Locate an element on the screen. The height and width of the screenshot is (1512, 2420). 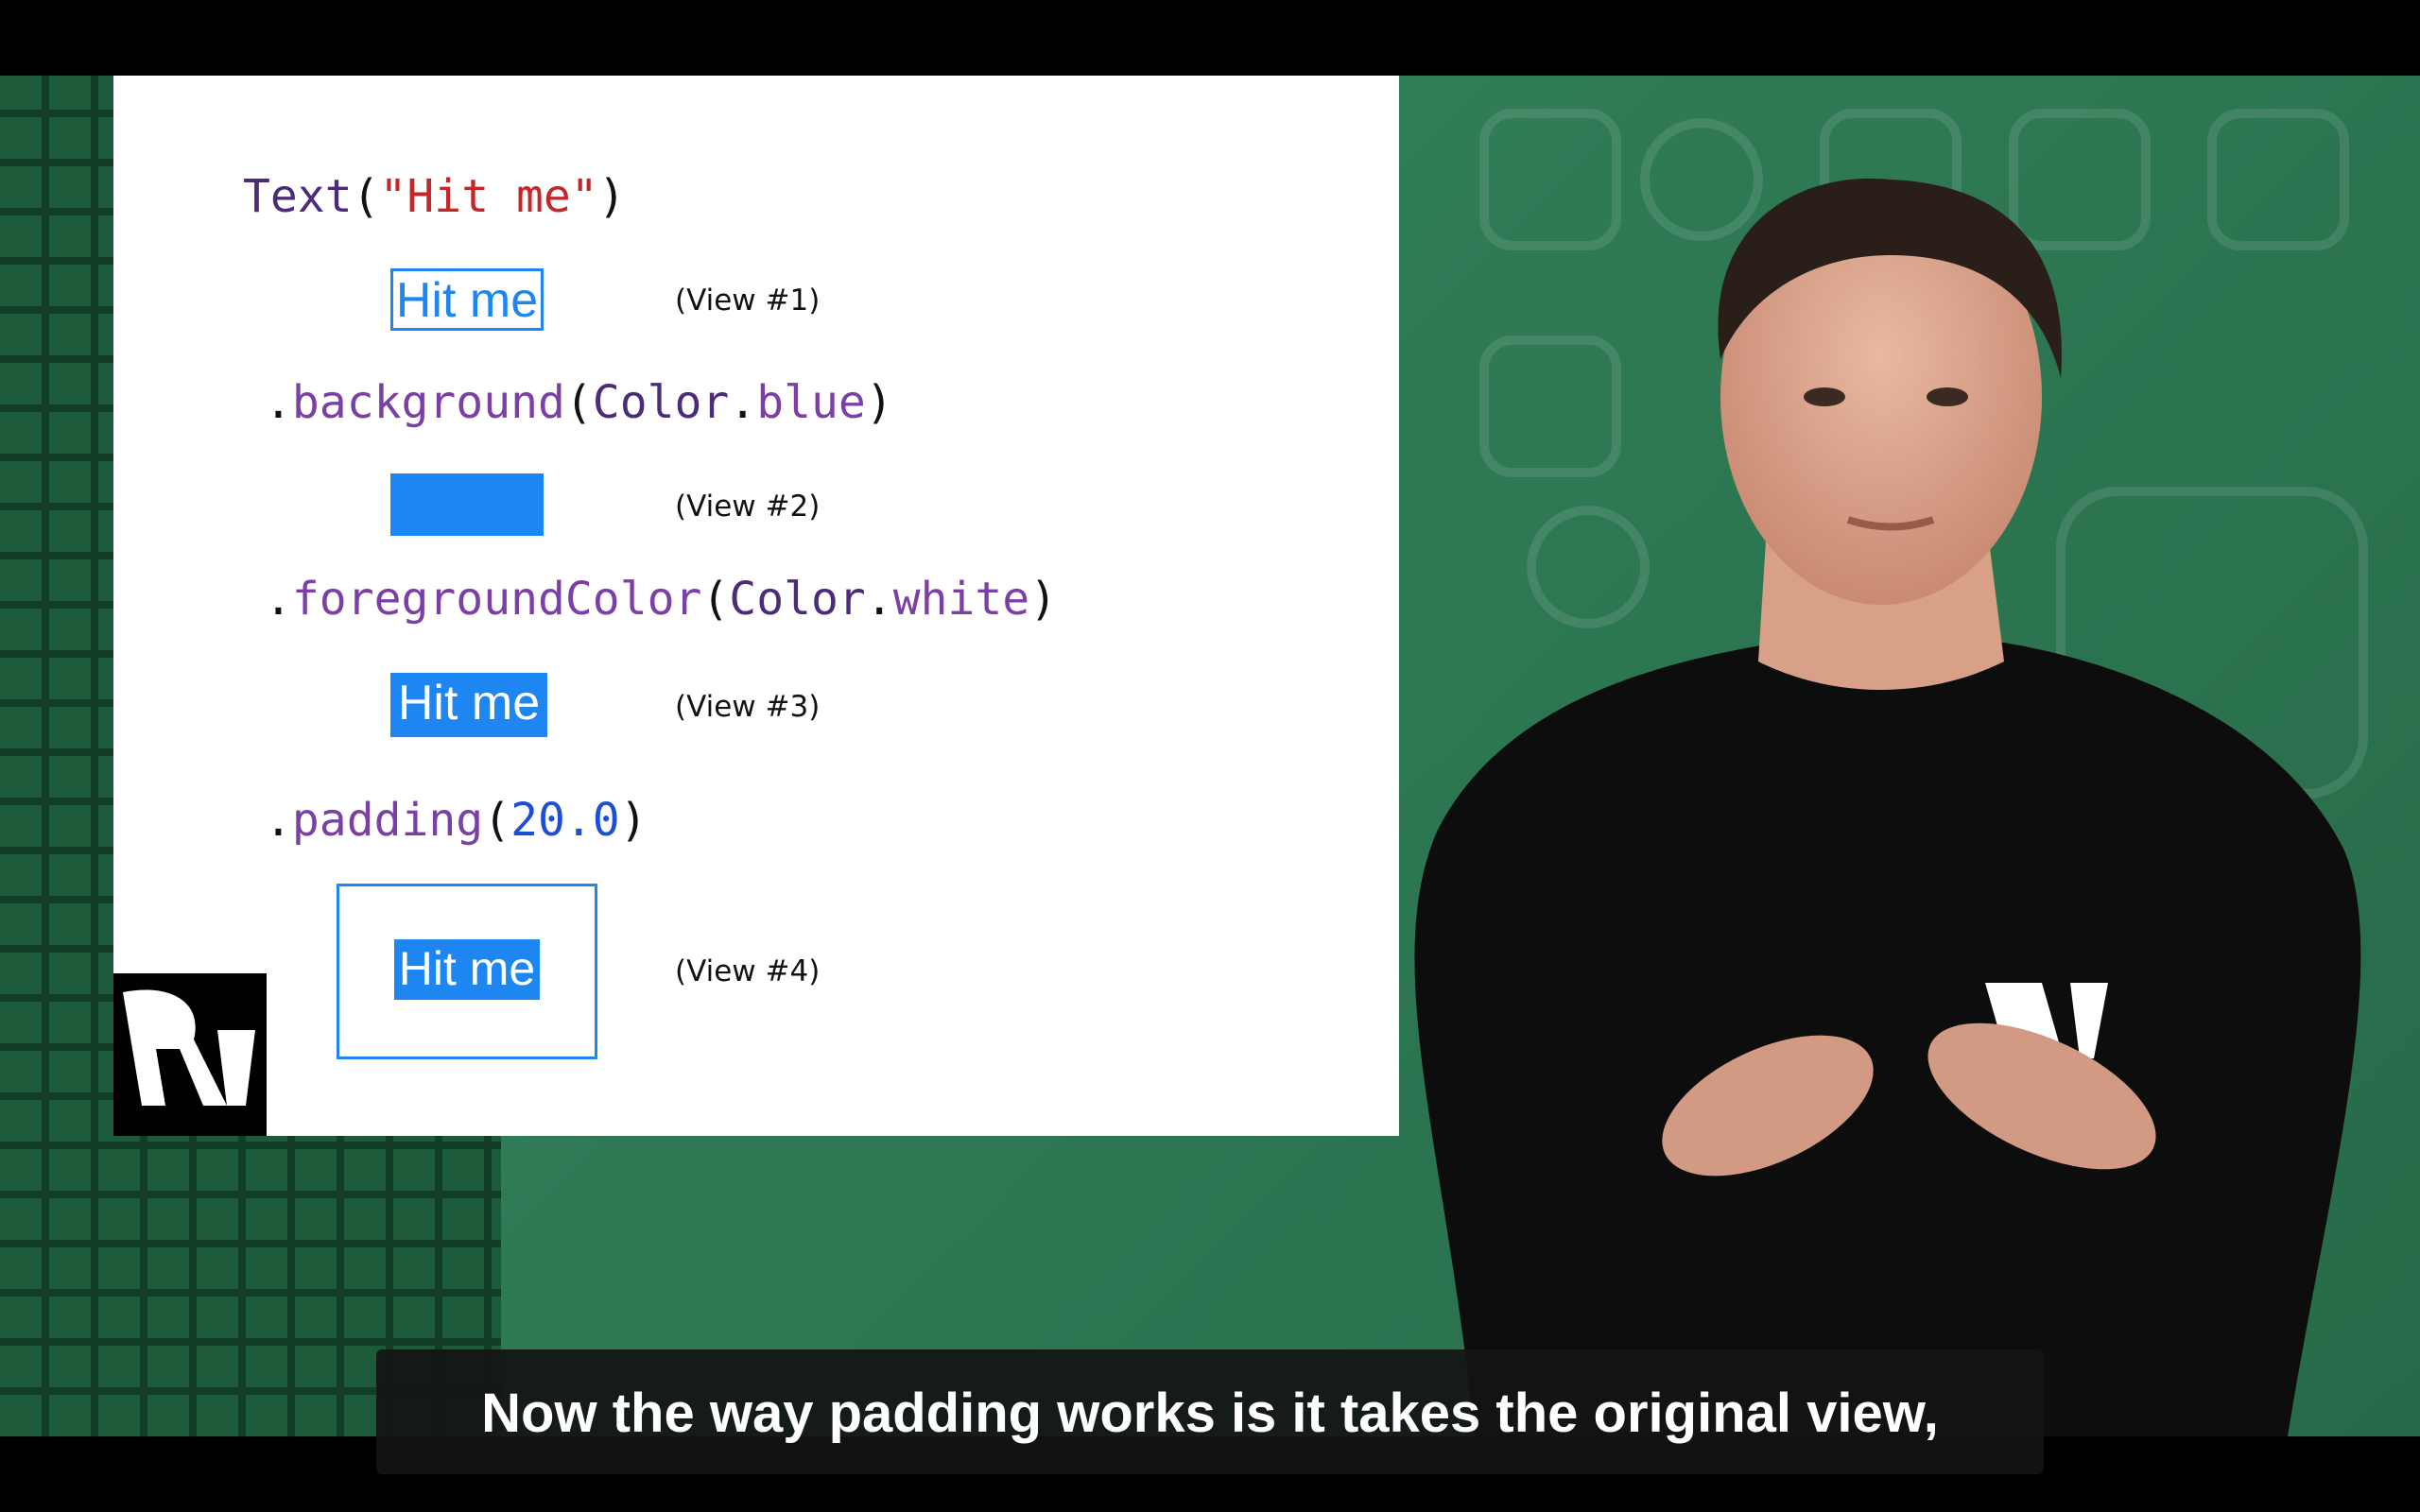
code-line-text: Text("Hit me") is located at coordinates (434, 196).